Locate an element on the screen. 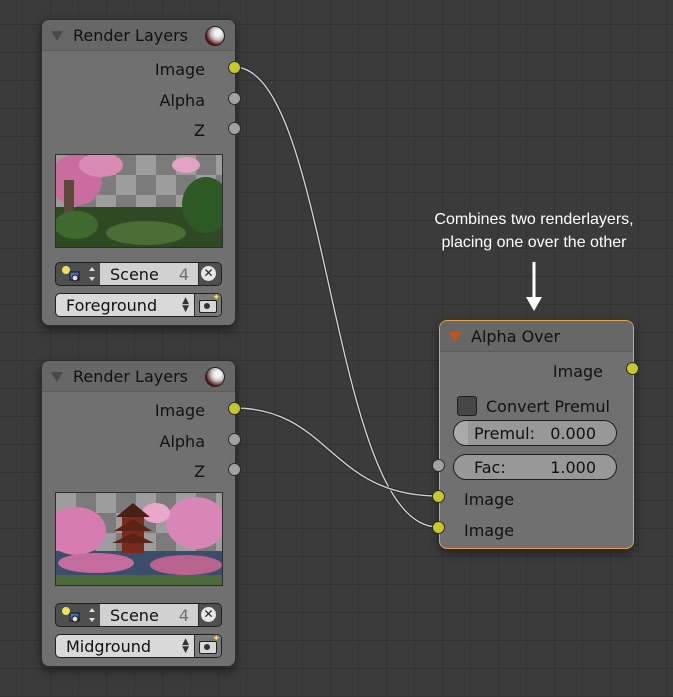  socket-mg-z-out is located at coordinates (234, 469).